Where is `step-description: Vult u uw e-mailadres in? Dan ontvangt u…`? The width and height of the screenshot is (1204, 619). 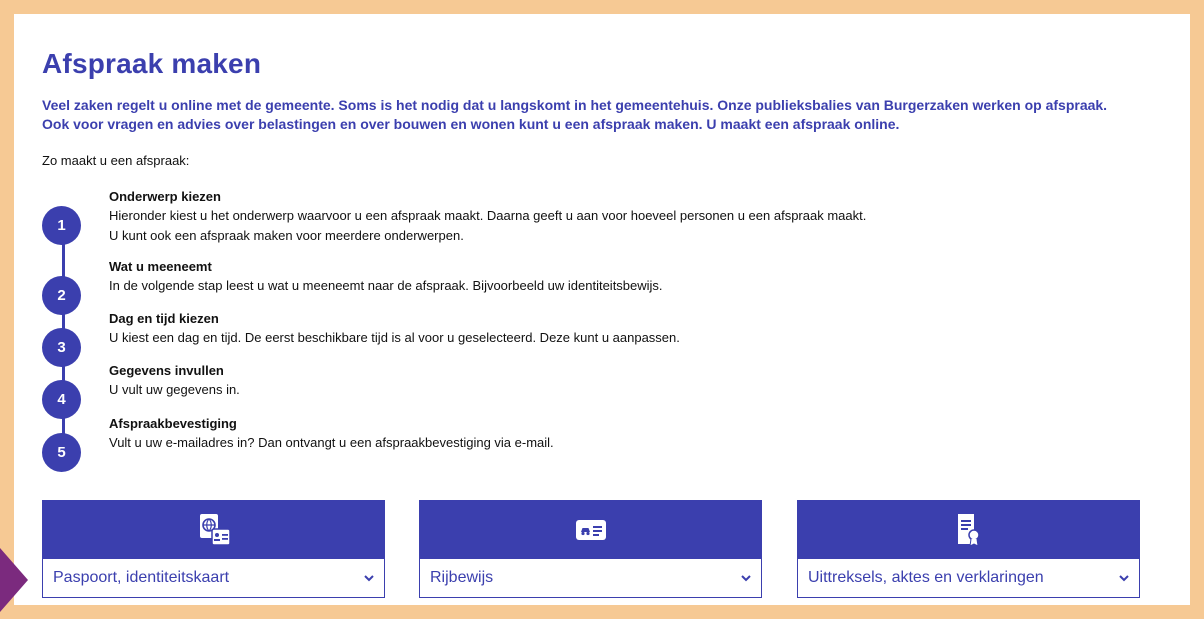
step-description: Vult u uw e-mailadres in? Dan ontvangt u… is located at coordinates (331, 443).